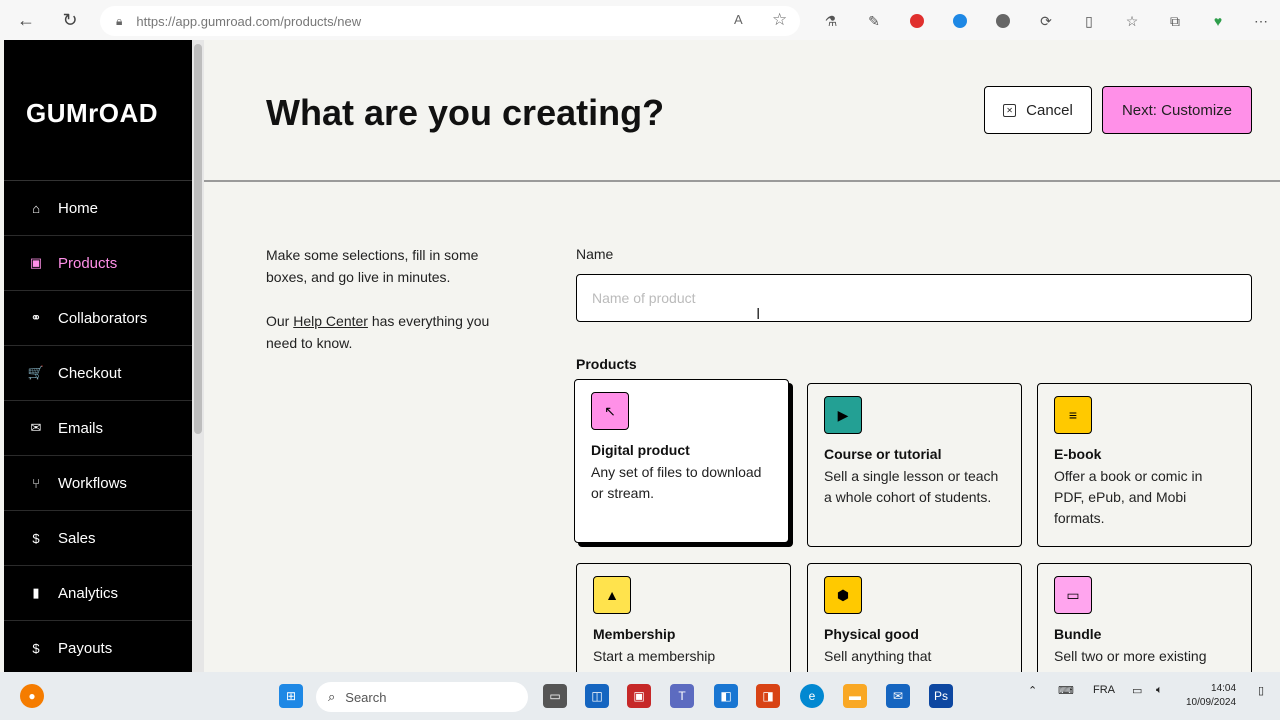 This screenshot has height=720, width=1280. I want to click on more-icon: ⋯, so click(1261, 21).